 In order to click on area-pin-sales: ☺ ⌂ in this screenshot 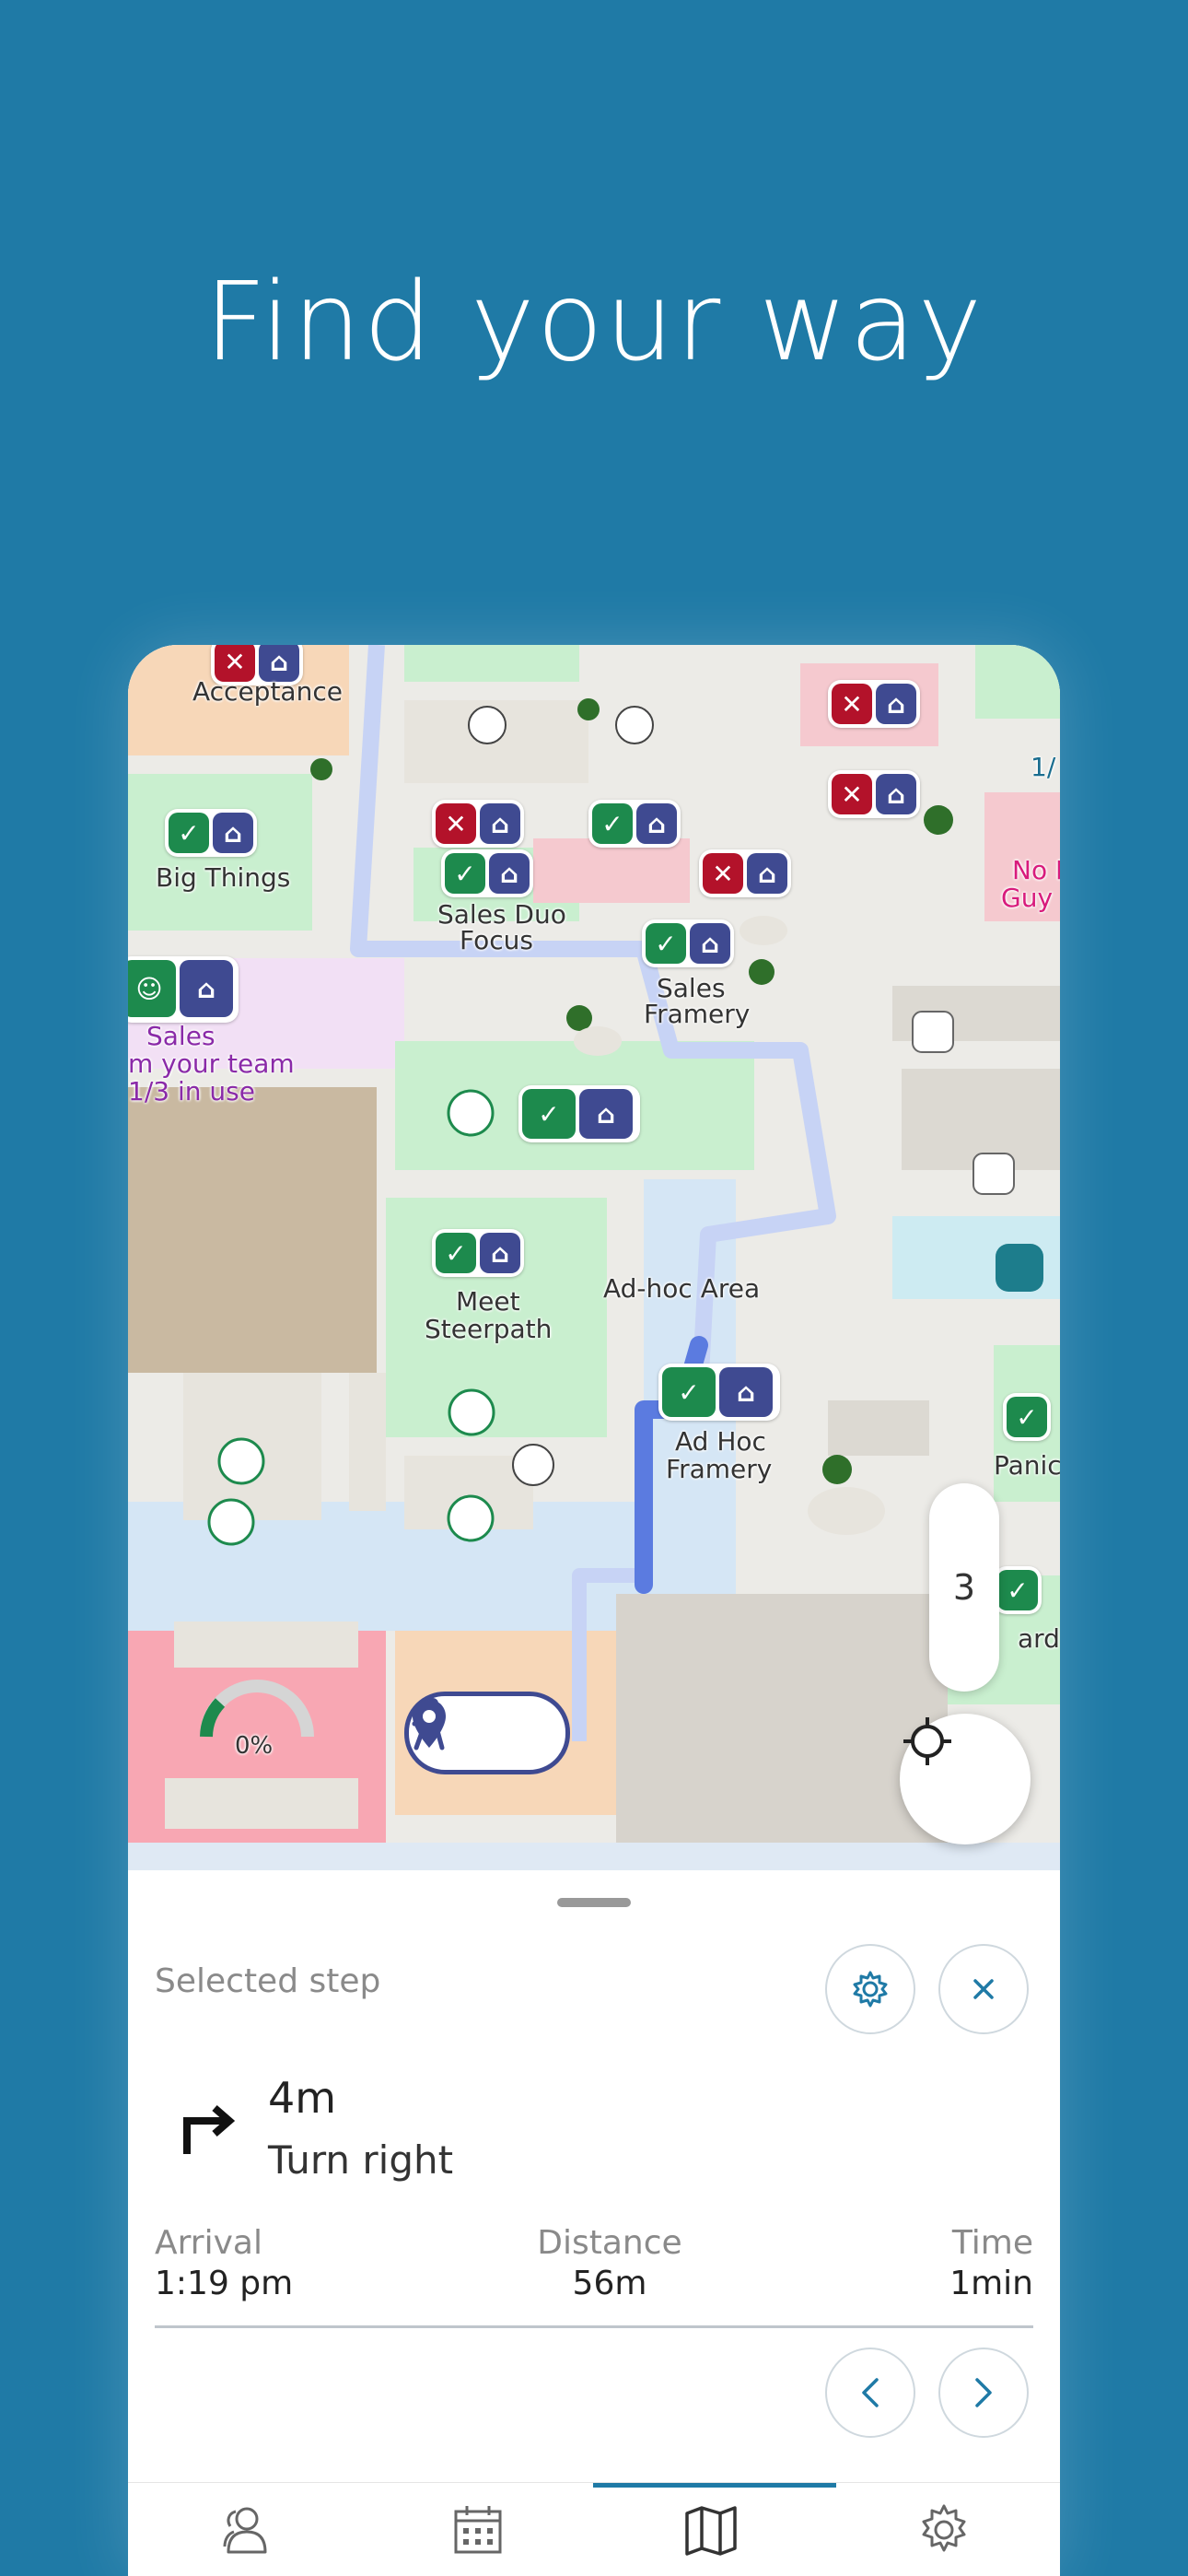, I will do `click(183, 989)`.